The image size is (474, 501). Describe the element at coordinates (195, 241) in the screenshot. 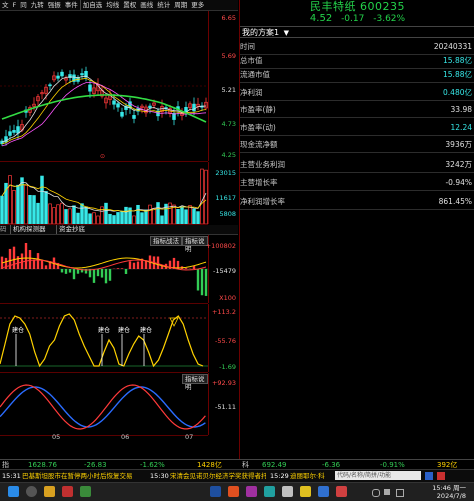

I see `macd-shuoming-button: 指标说明` at that location.